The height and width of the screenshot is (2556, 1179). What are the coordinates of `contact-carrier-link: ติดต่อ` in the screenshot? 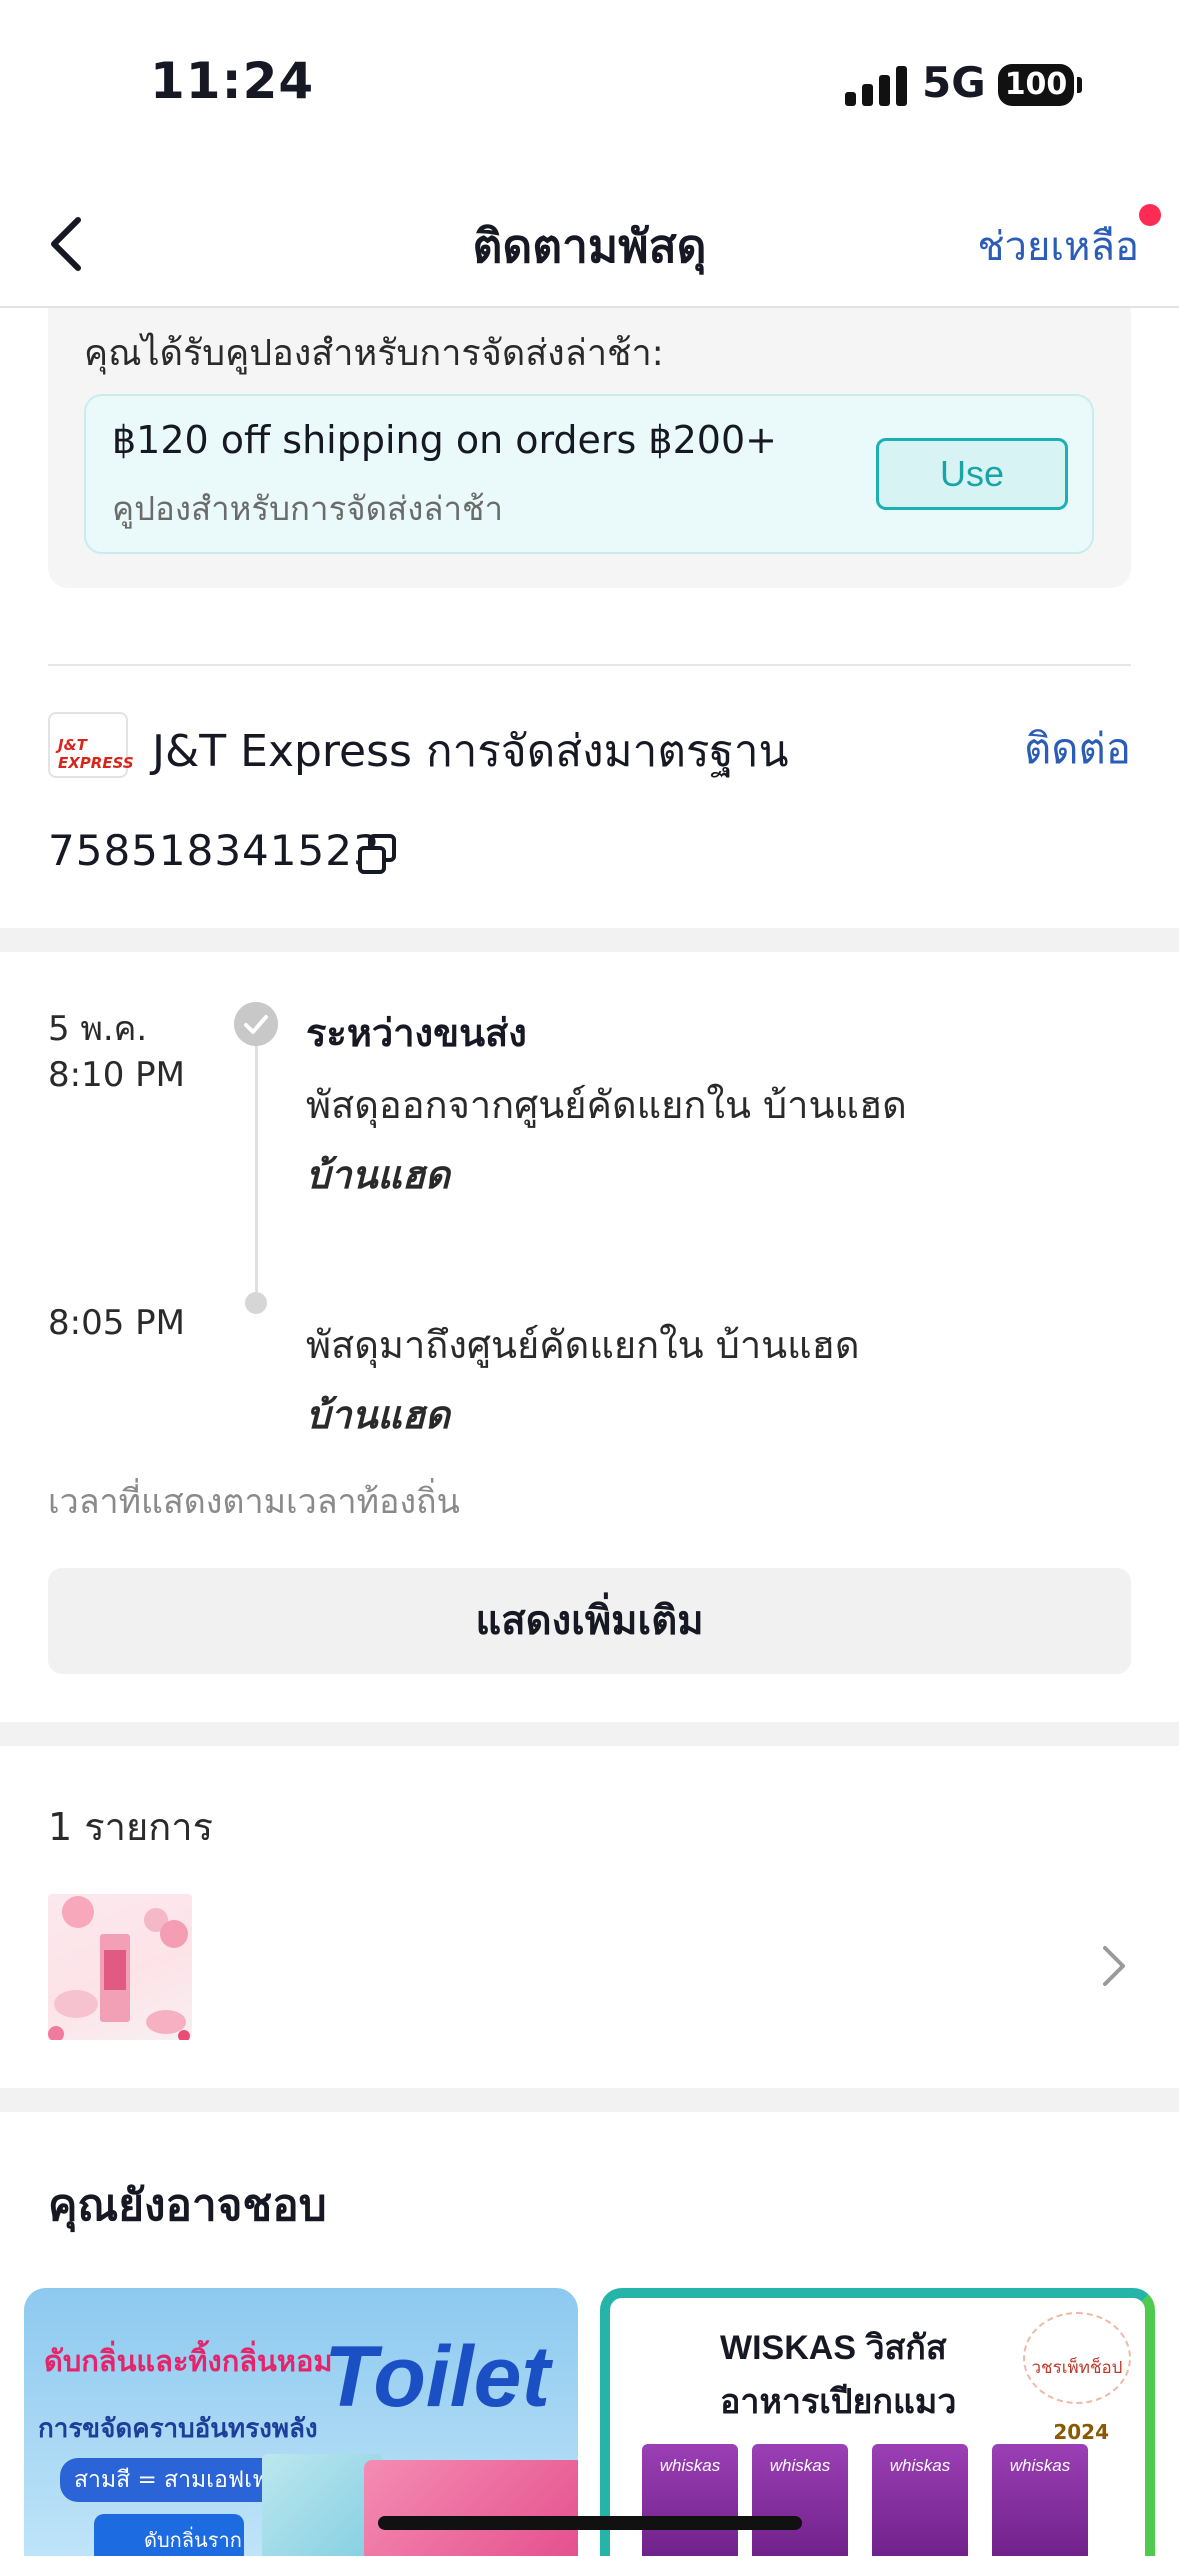 It's located at (1077, 749).